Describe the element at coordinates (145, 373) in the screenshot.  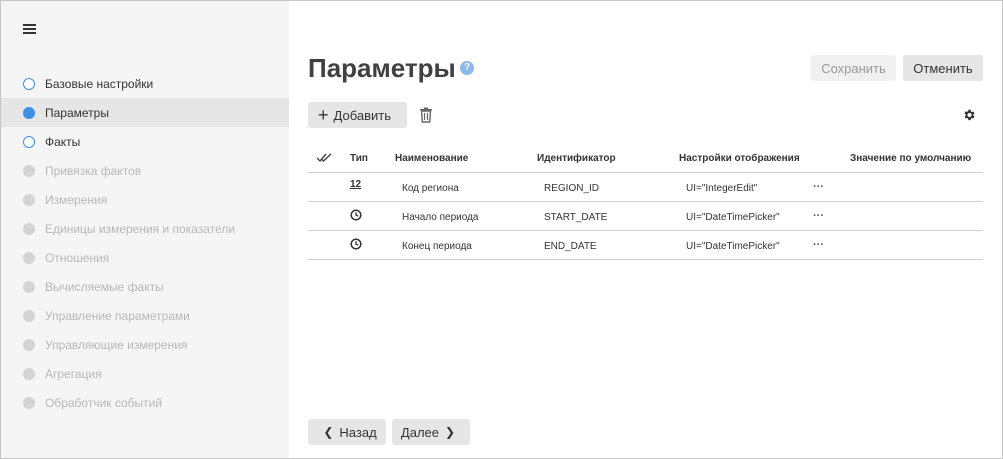
I see `step-aggregation: Агрегация` at that location.